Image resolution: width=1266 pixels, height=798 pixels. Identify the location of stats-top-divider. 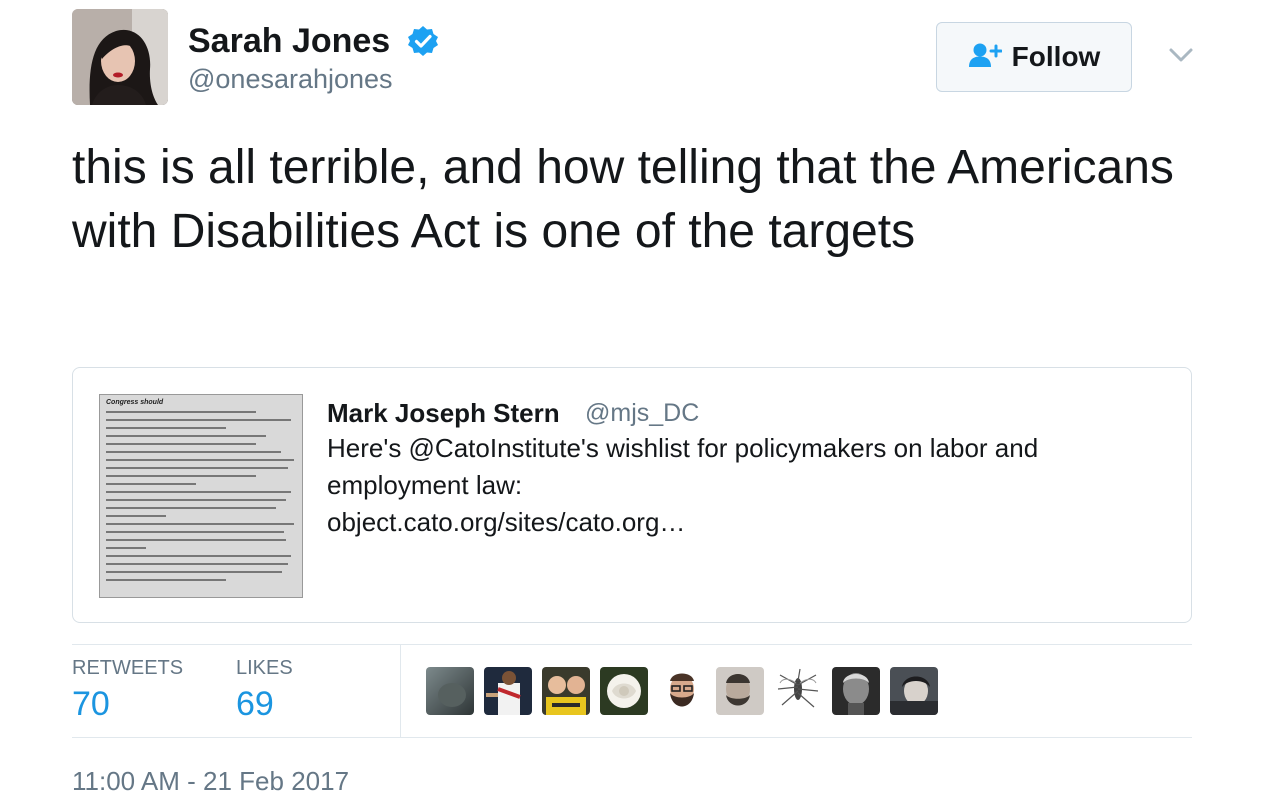
(632, 644).